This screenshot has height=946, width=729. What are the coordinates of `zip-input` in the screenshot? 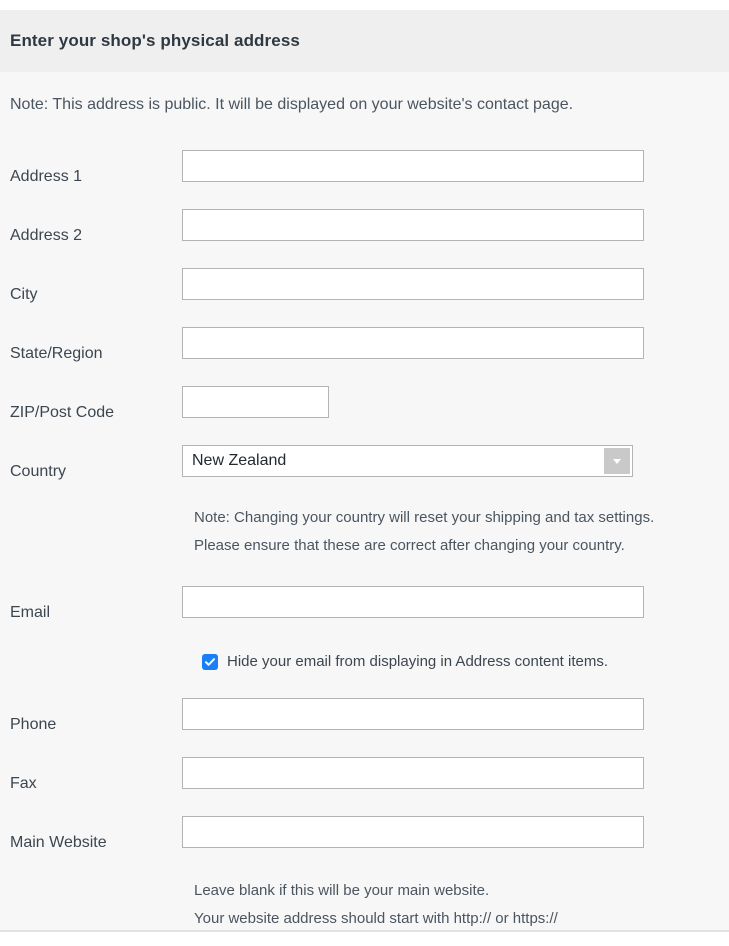 It's located at (255, 401).